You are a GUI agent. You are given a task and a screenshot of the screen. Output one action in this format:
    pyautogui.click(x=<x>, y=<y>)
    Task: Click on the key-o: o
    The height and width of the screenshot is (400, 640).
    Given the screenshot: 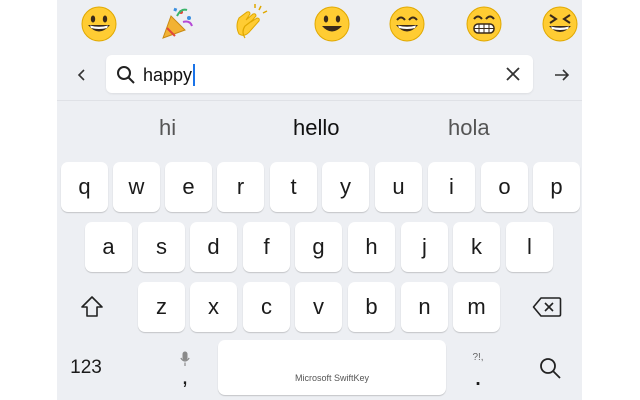 What is the action you would take?
    pyautogui.click(x=504, y=187)
    